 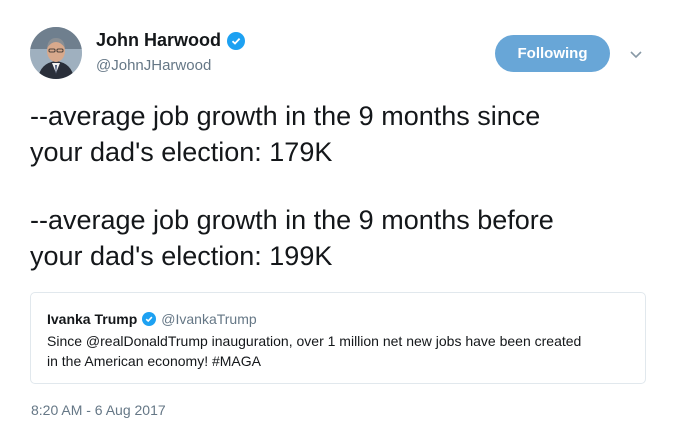 What do you see at coordinates (98, 410) in the screenshot?
I see `tweet-timestamp: 8:20 AM - 6 Aug 2017` at bounding box center [98, 410].